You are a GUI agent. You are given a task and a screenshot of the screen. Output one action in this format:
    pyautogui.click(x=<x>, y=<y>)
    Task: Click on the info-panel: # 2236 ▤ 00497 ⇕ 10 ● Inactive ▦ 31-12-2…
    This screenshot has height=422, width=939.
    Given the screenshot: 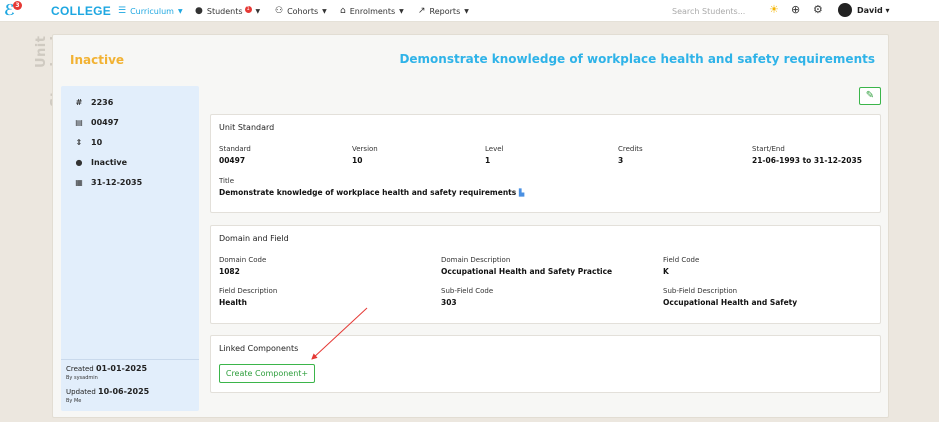 What is the action you would take?
    pyautogui.click(x=130, y=248)
    